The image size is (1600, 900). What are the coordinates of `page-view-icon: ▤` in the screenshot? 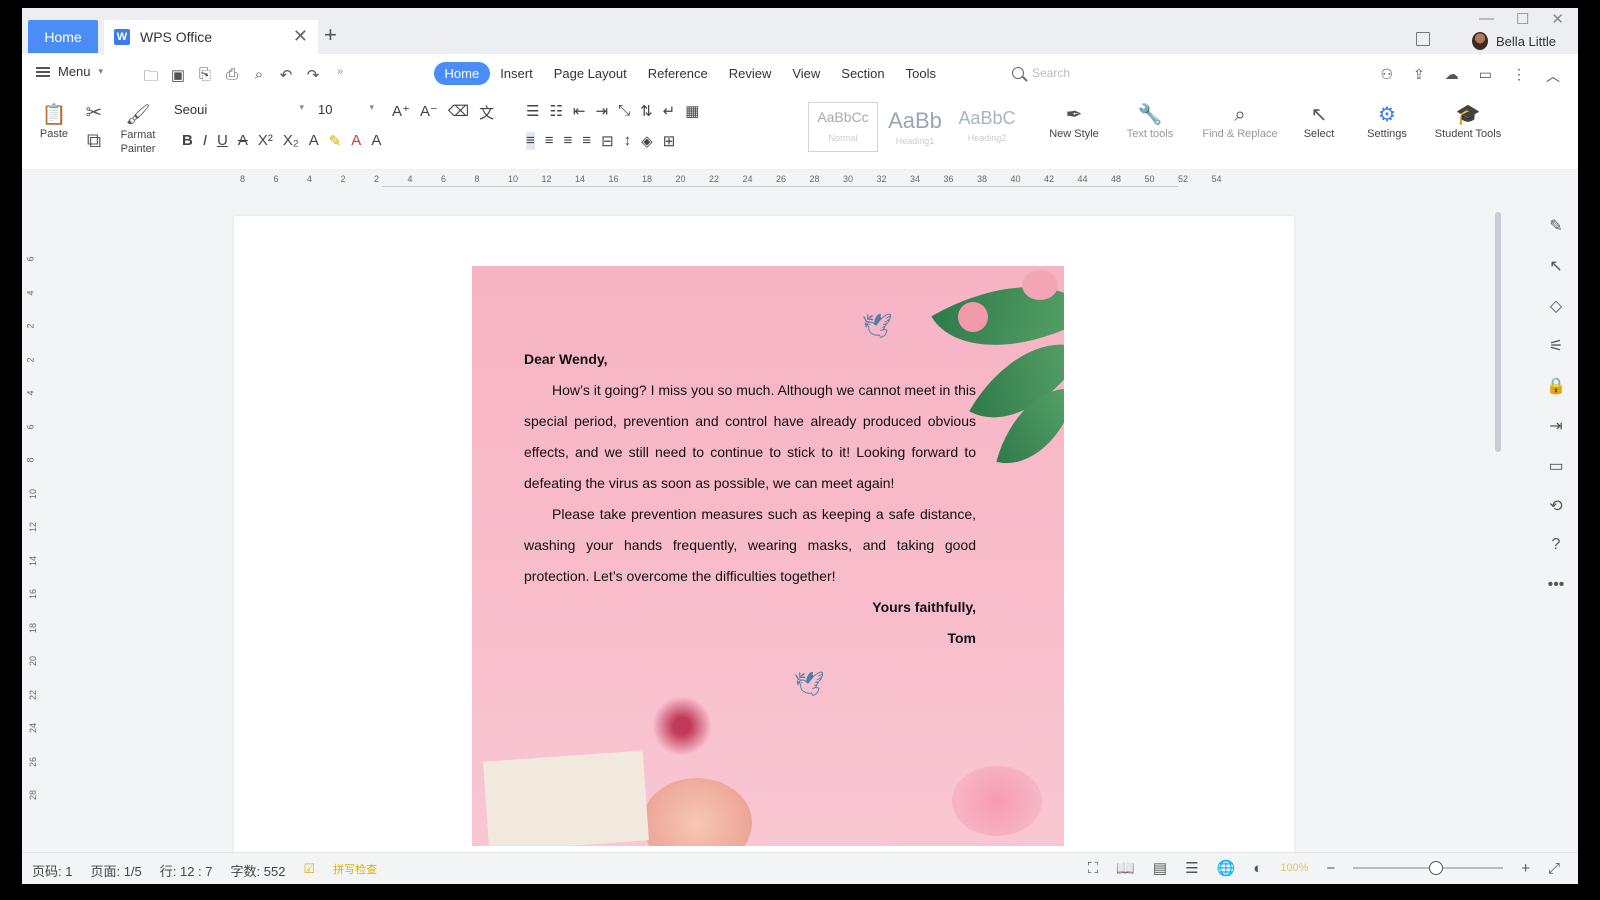 It's located at (1160, 868).